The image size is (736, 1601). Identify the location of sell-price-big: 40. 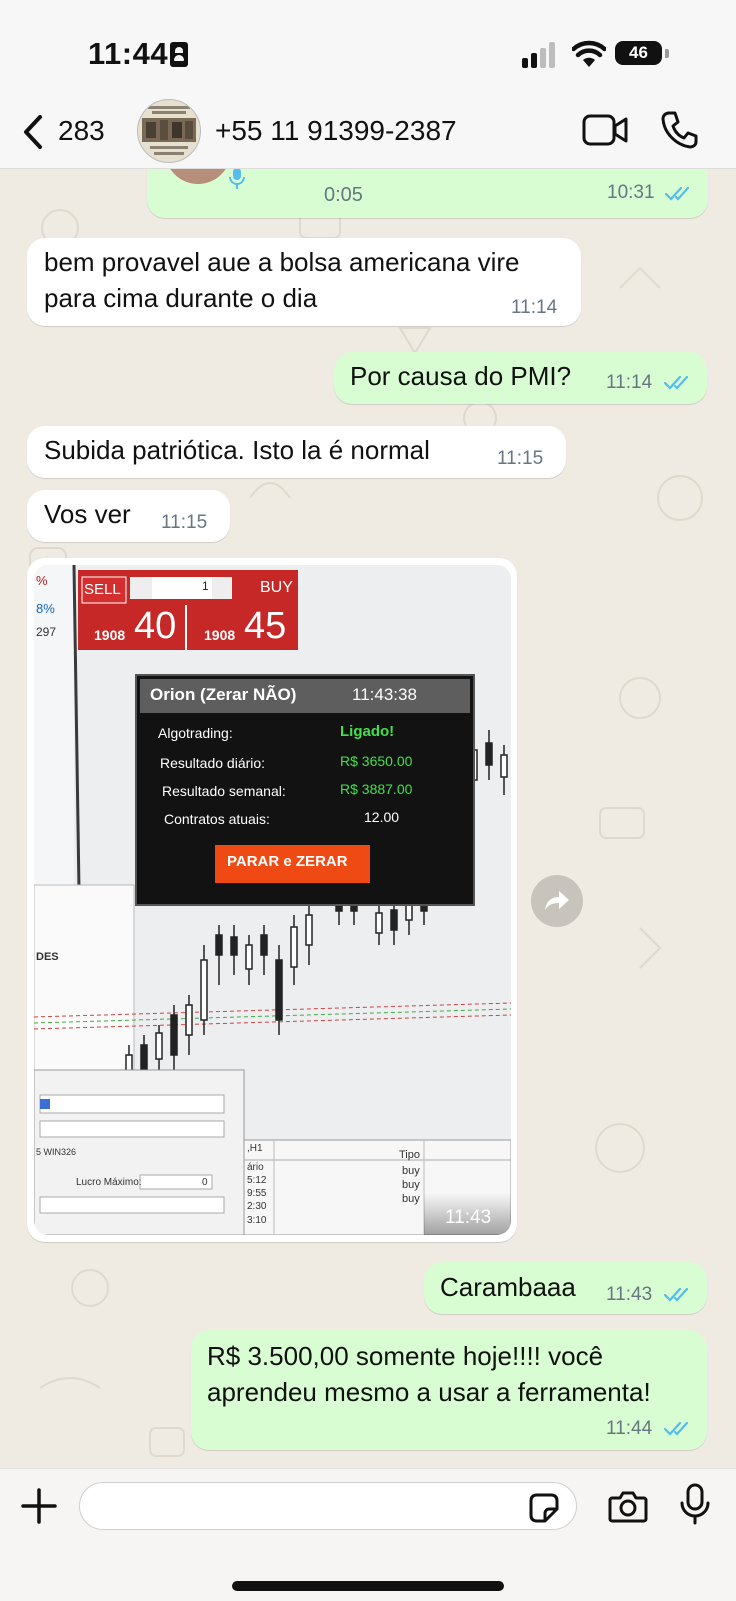
(155, 626).